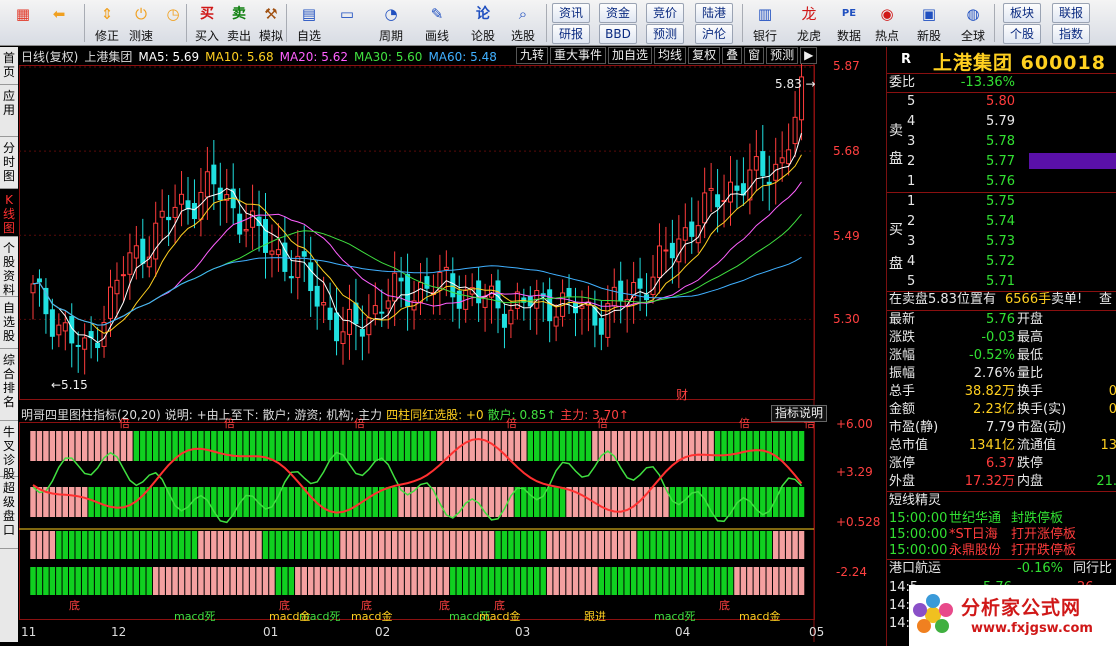 The width and height of the screenshot is (1116, 646). What do you see at coordinates (1022, 34) in the screenshot?
I see `toolbar-small-button: 个股` at bounding box center [1022, 34].